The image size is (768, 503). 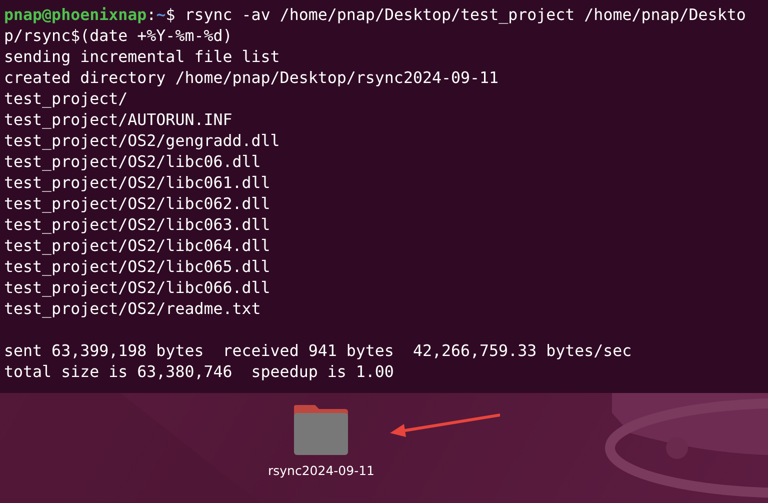 What do you see at coordinates (251, 77) in the screenshot?
I see `output-line: created directory /home/pnap/Desktop/rsync2024-09-11` at bounding box center [251, 77].